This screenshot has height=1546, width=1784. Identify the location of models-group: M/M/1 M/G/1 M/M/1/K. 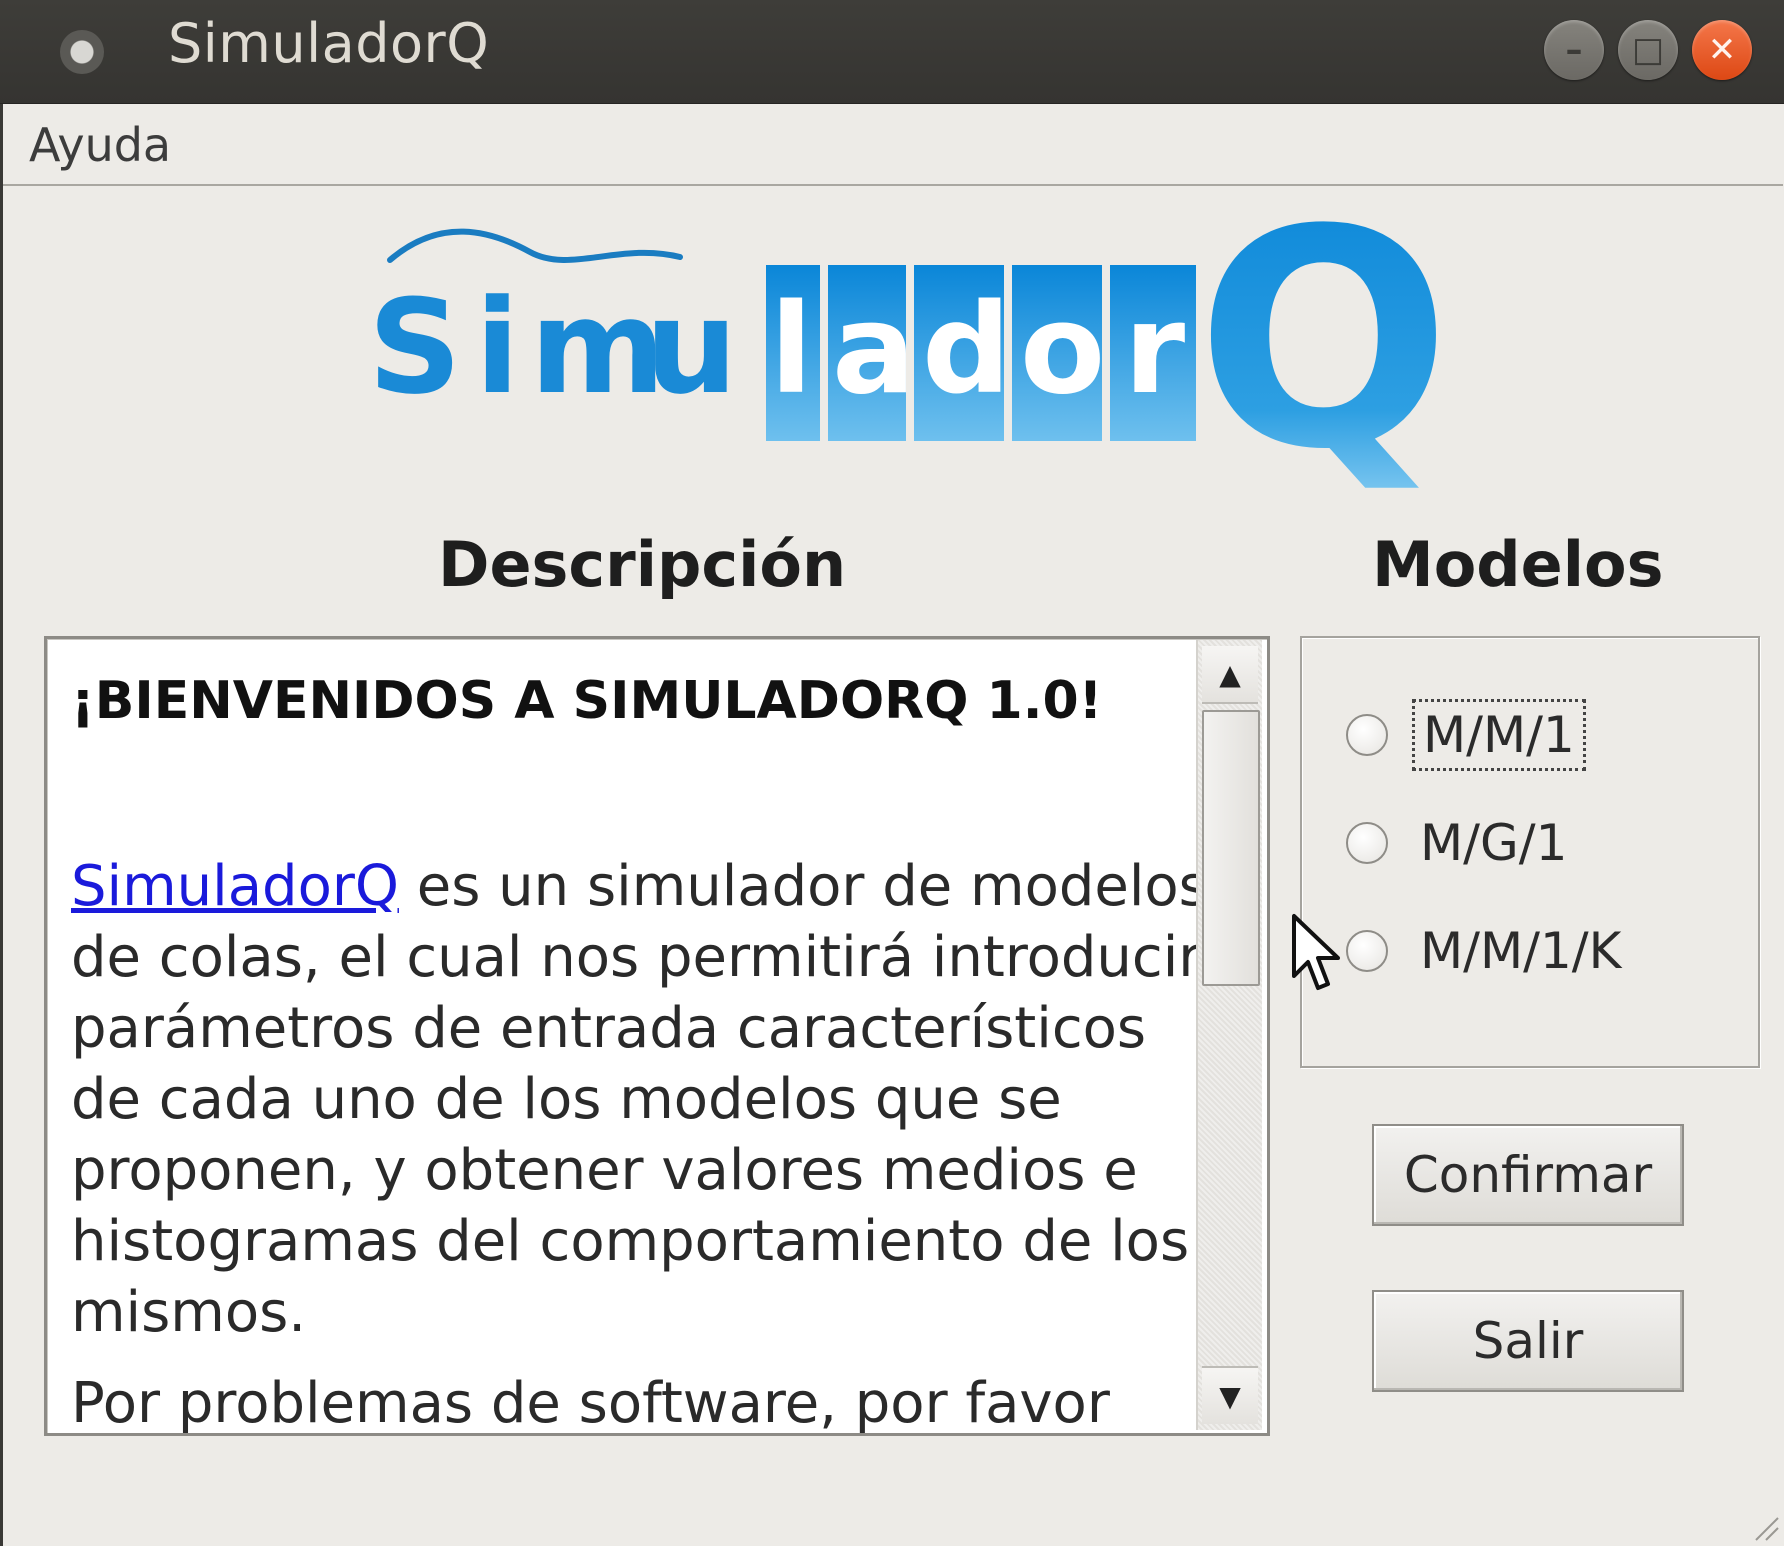
(1530, 852).